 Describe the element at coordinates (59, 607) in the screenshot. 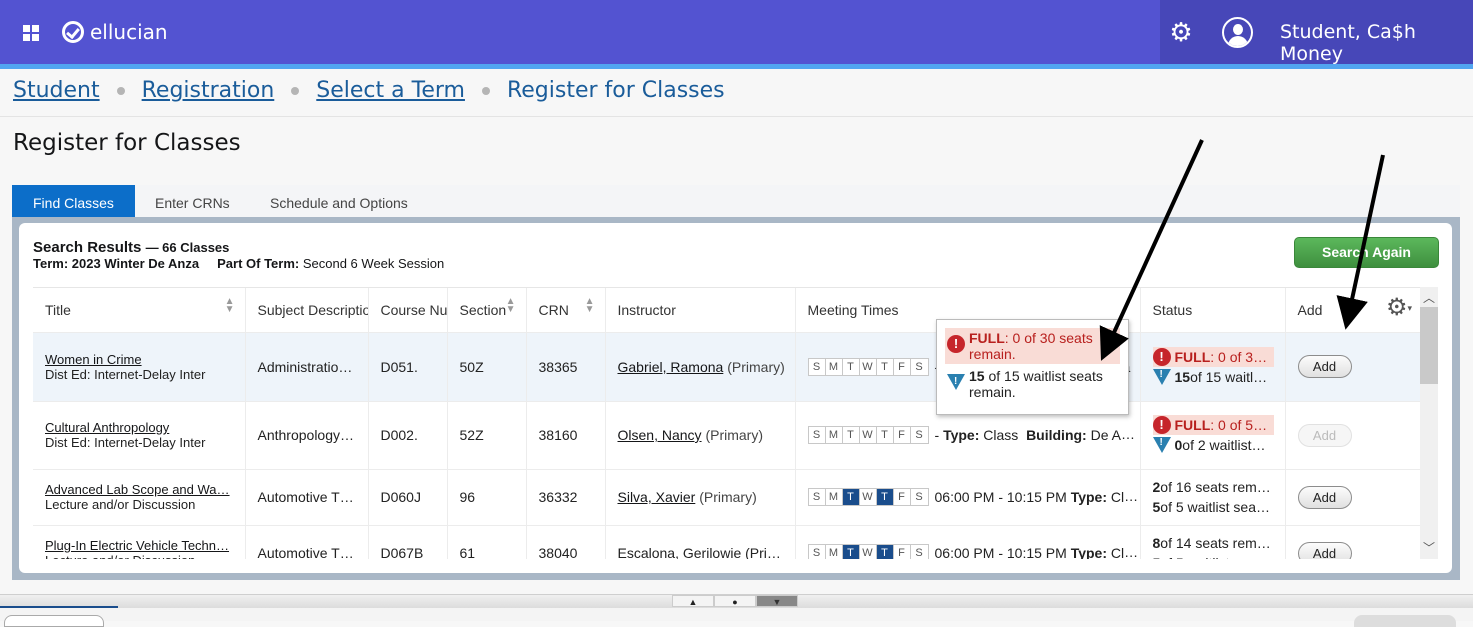

I see `bottom-progress-line` at that location.